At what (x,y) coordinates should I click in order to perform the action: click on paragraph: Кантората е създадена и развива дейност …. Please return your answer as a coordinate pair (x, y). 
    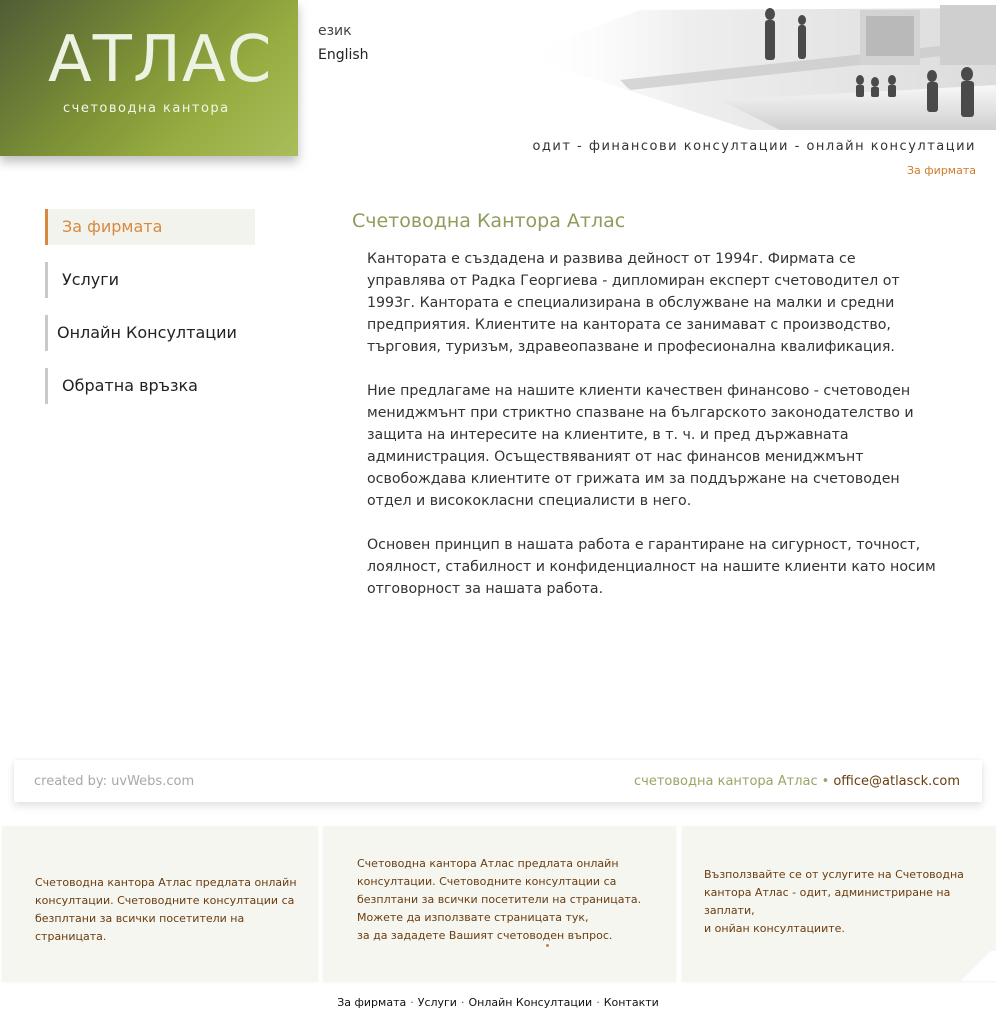
    Looking at the image, I should click on (633, 303).